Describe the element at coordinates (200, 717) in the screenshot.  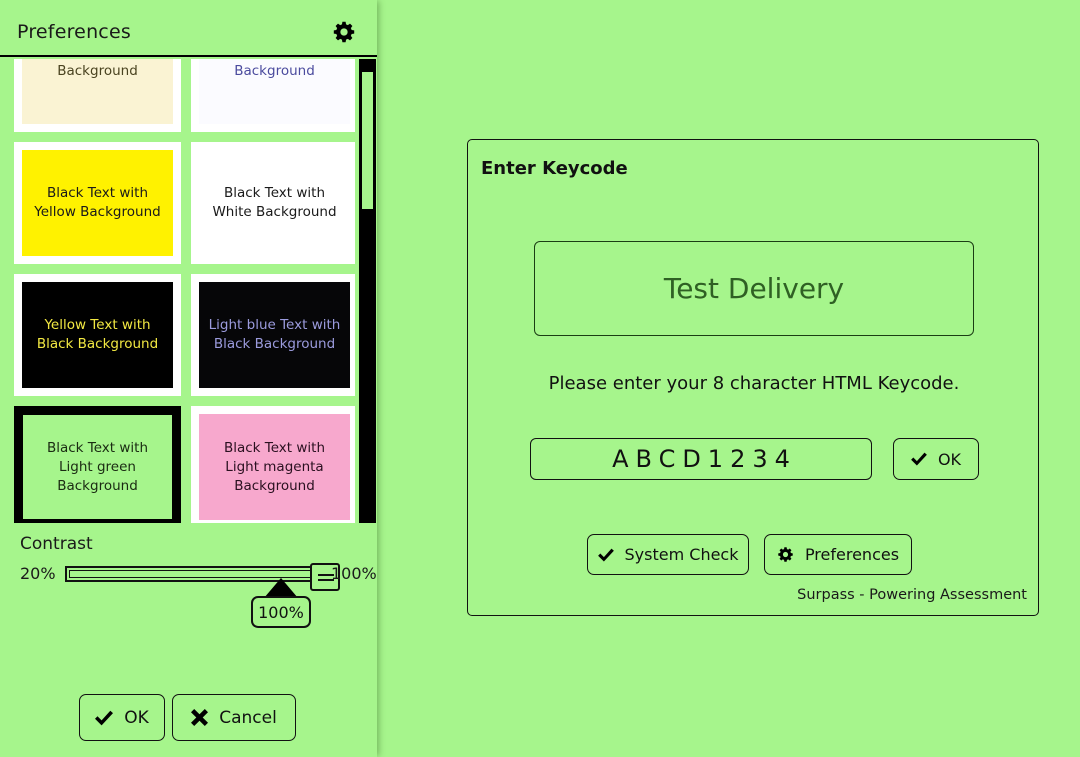
I see `cross-icon` at that location.